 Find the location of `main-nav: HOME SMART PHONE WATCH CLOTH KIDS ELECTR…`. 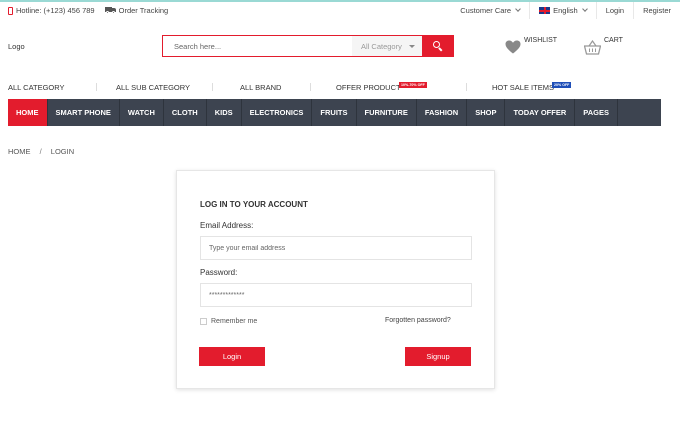

main-nav: HOME SMART PHONE WATCH CLOTH KIDS ELECTR… is located at coordinates (334, 112).